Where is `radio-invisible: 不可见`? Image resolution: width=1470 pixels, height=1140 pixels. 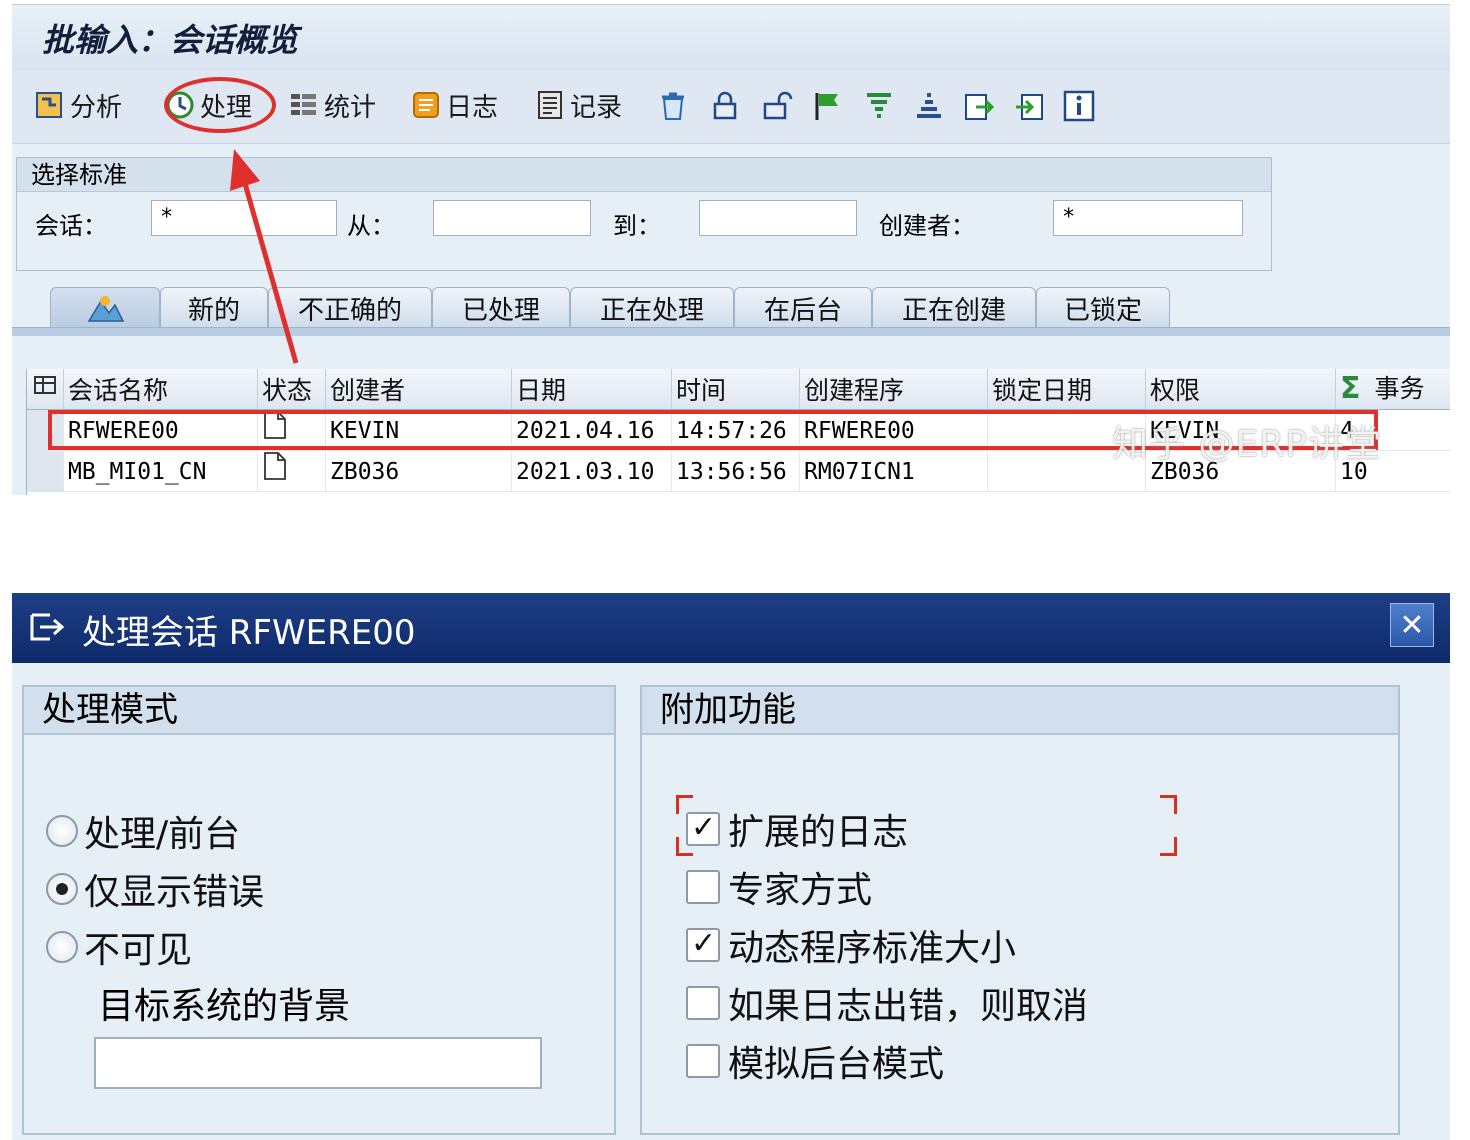
radio-invisible: 不可见 is located at coordinates (119, 947).